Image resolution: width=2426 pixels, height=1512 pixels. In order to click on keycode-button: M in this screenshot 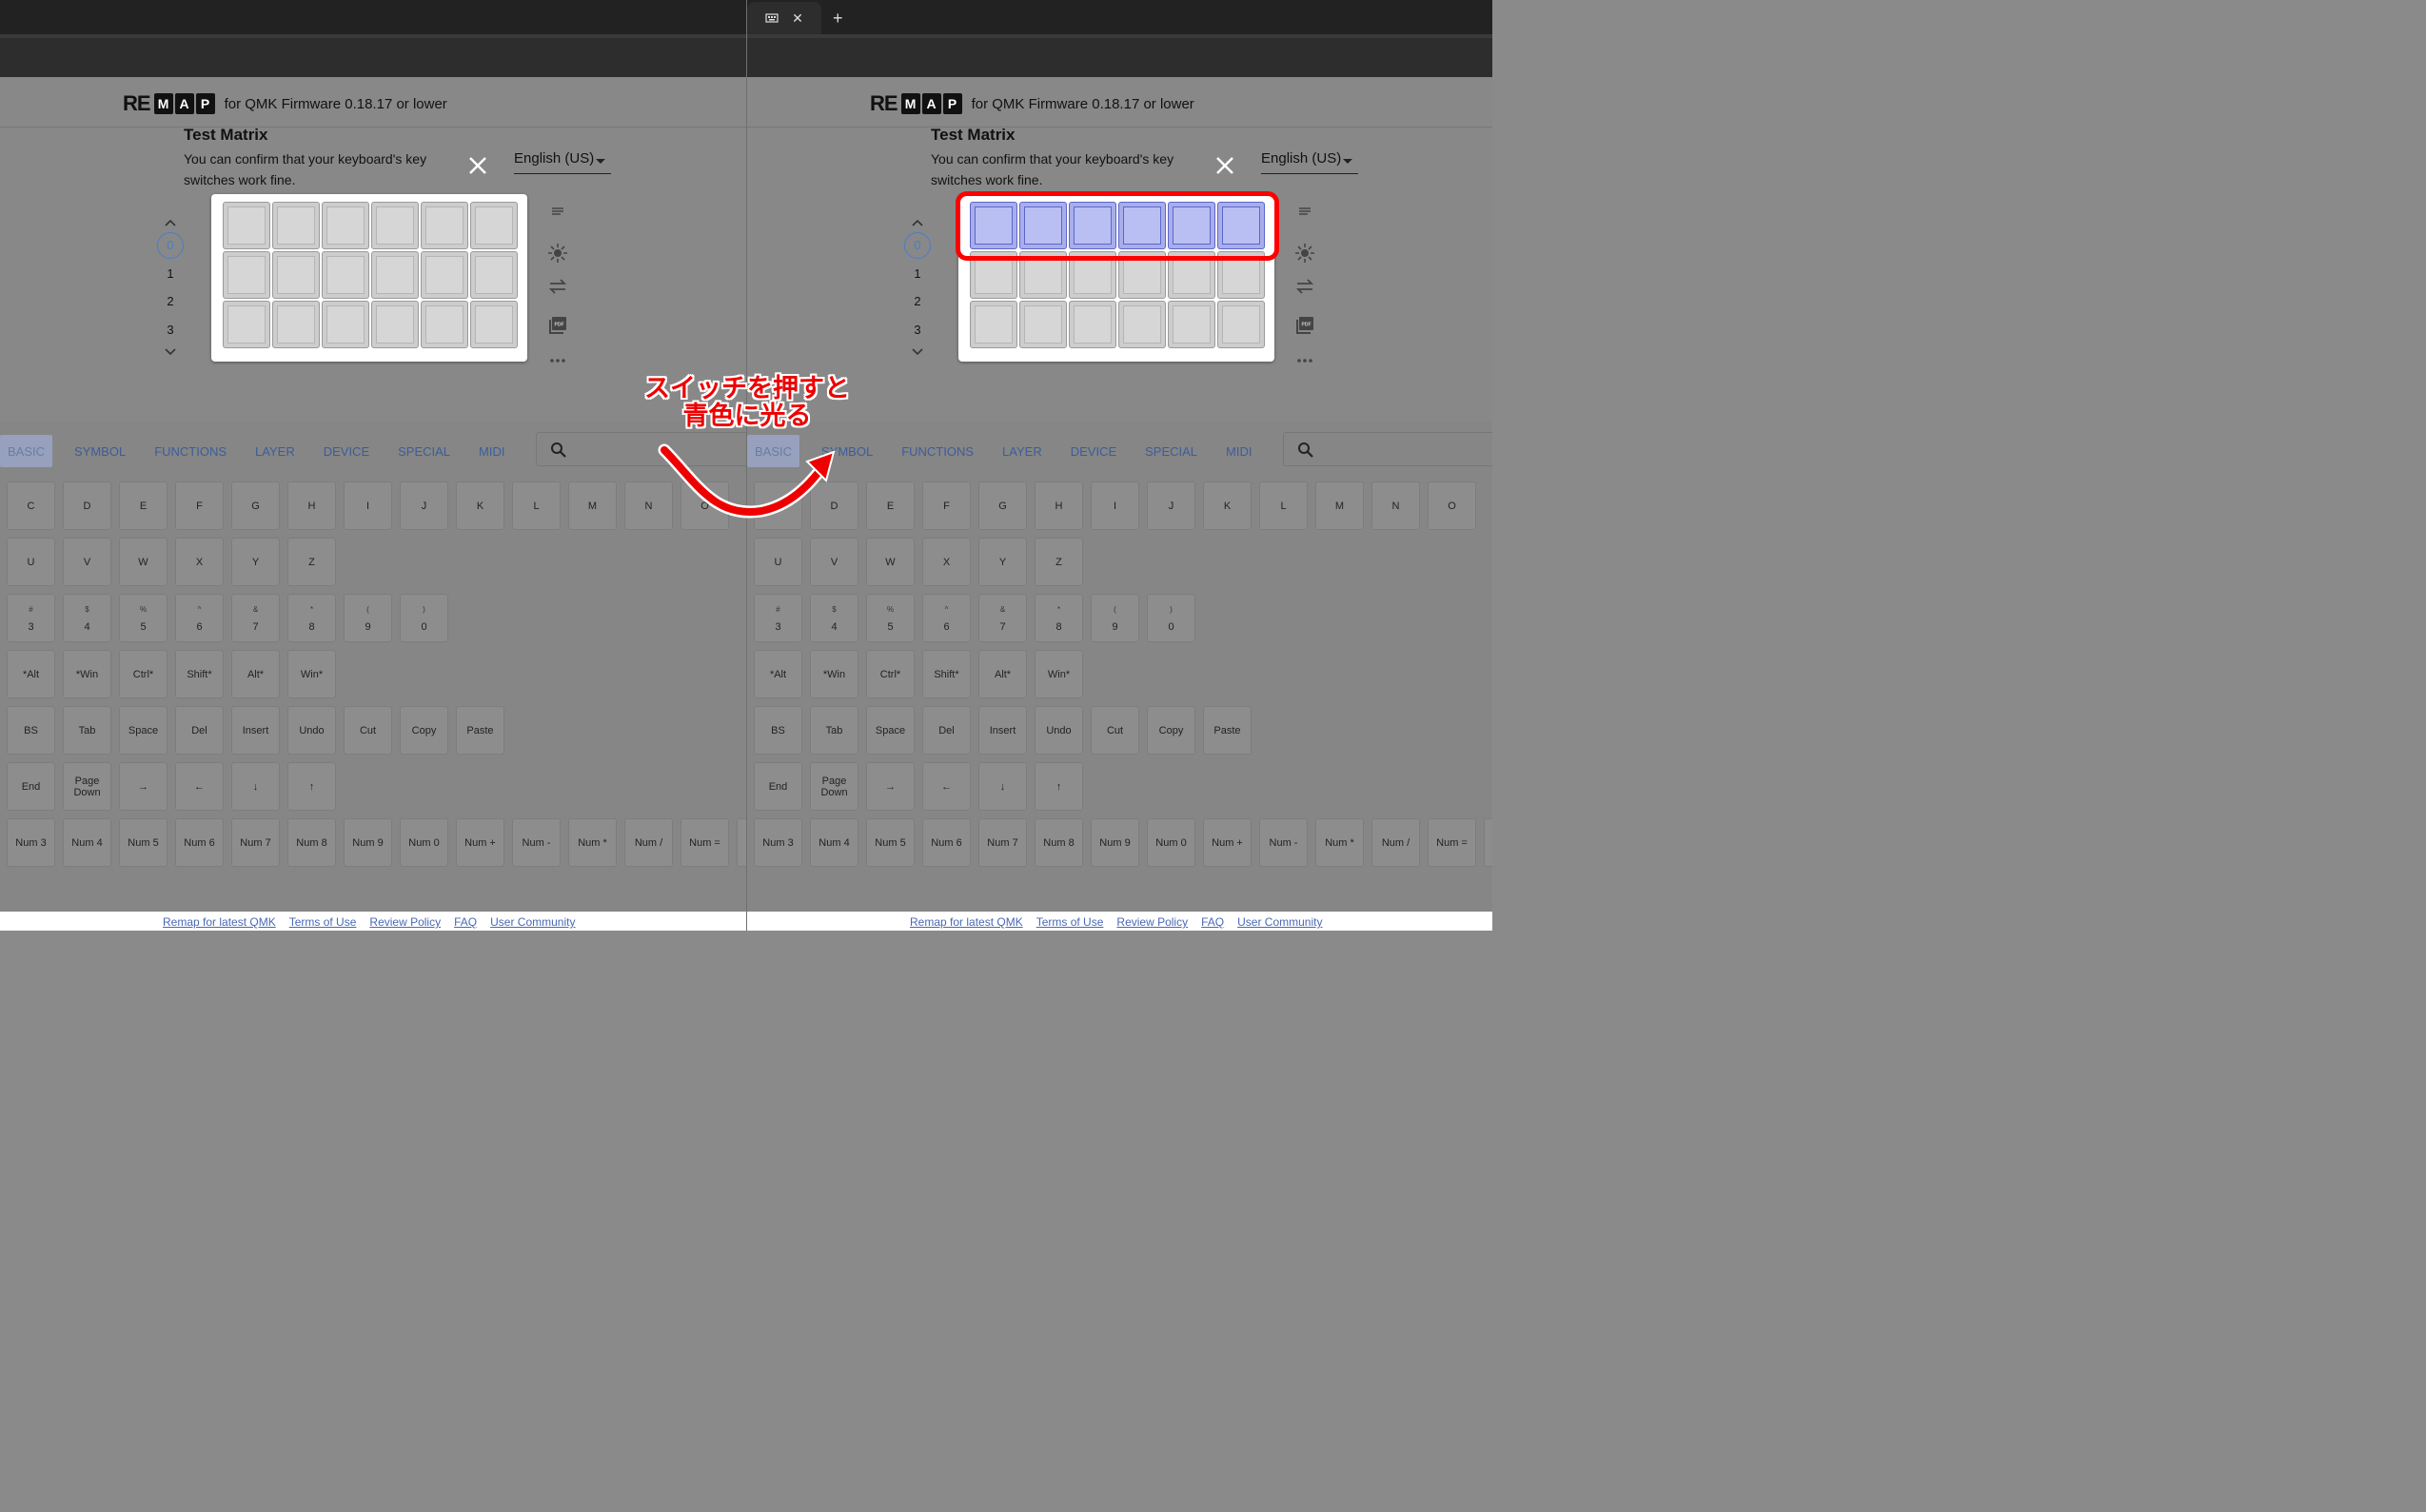, I will do `click(1340, 505)`.